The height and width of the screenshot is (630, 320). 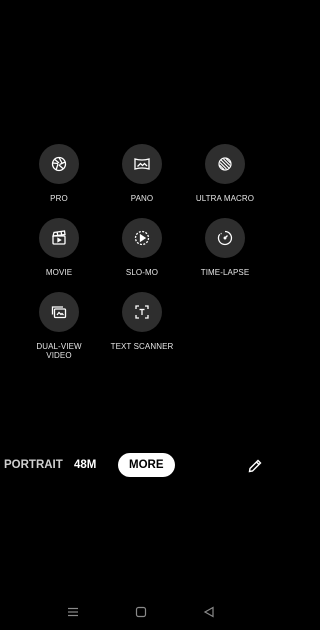 What do you see at coordinates (225, 198) in the screenshot?
I see `mode-ultra-macro-label: ULTRA MACRO` at bounding box center [225, 198].